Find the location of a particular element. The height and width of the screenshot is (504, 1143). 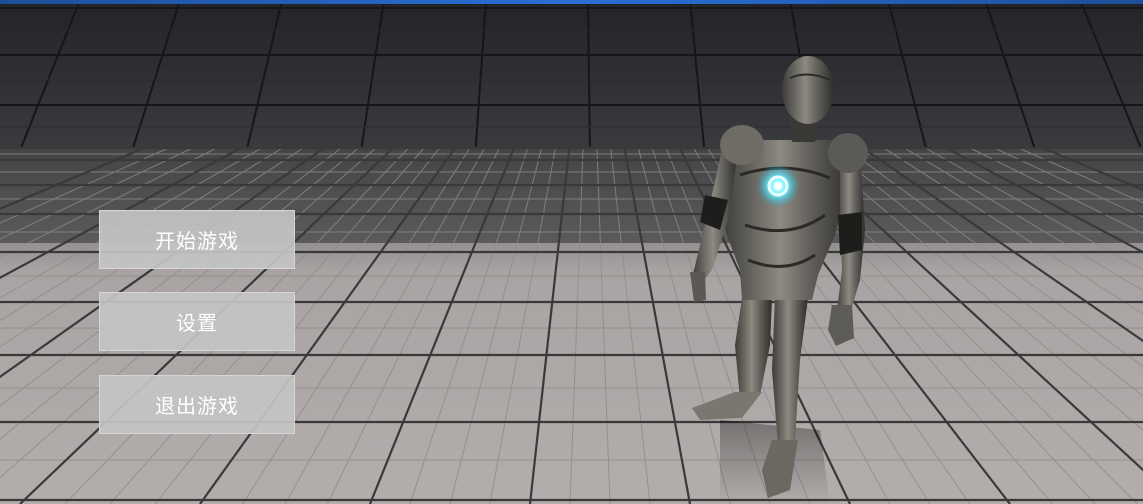

start-game-button: 开始游戏 is located at coordinates (197, 239).